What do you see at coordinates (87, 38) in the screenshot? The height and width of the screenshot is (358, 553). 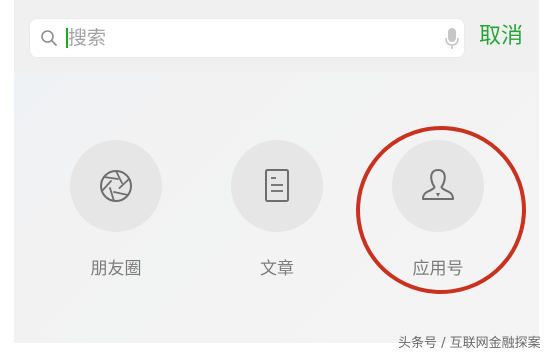 I see `search-placeholder: 搜索` at bounding box center [87, 38].